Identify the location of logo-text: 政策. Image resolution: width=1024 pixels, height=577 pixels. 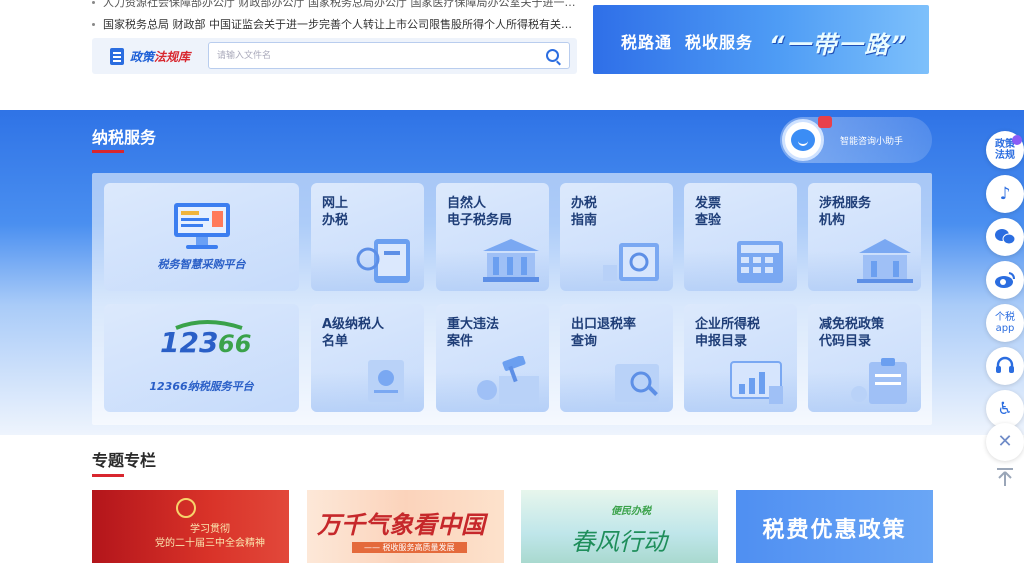
(142, 56).